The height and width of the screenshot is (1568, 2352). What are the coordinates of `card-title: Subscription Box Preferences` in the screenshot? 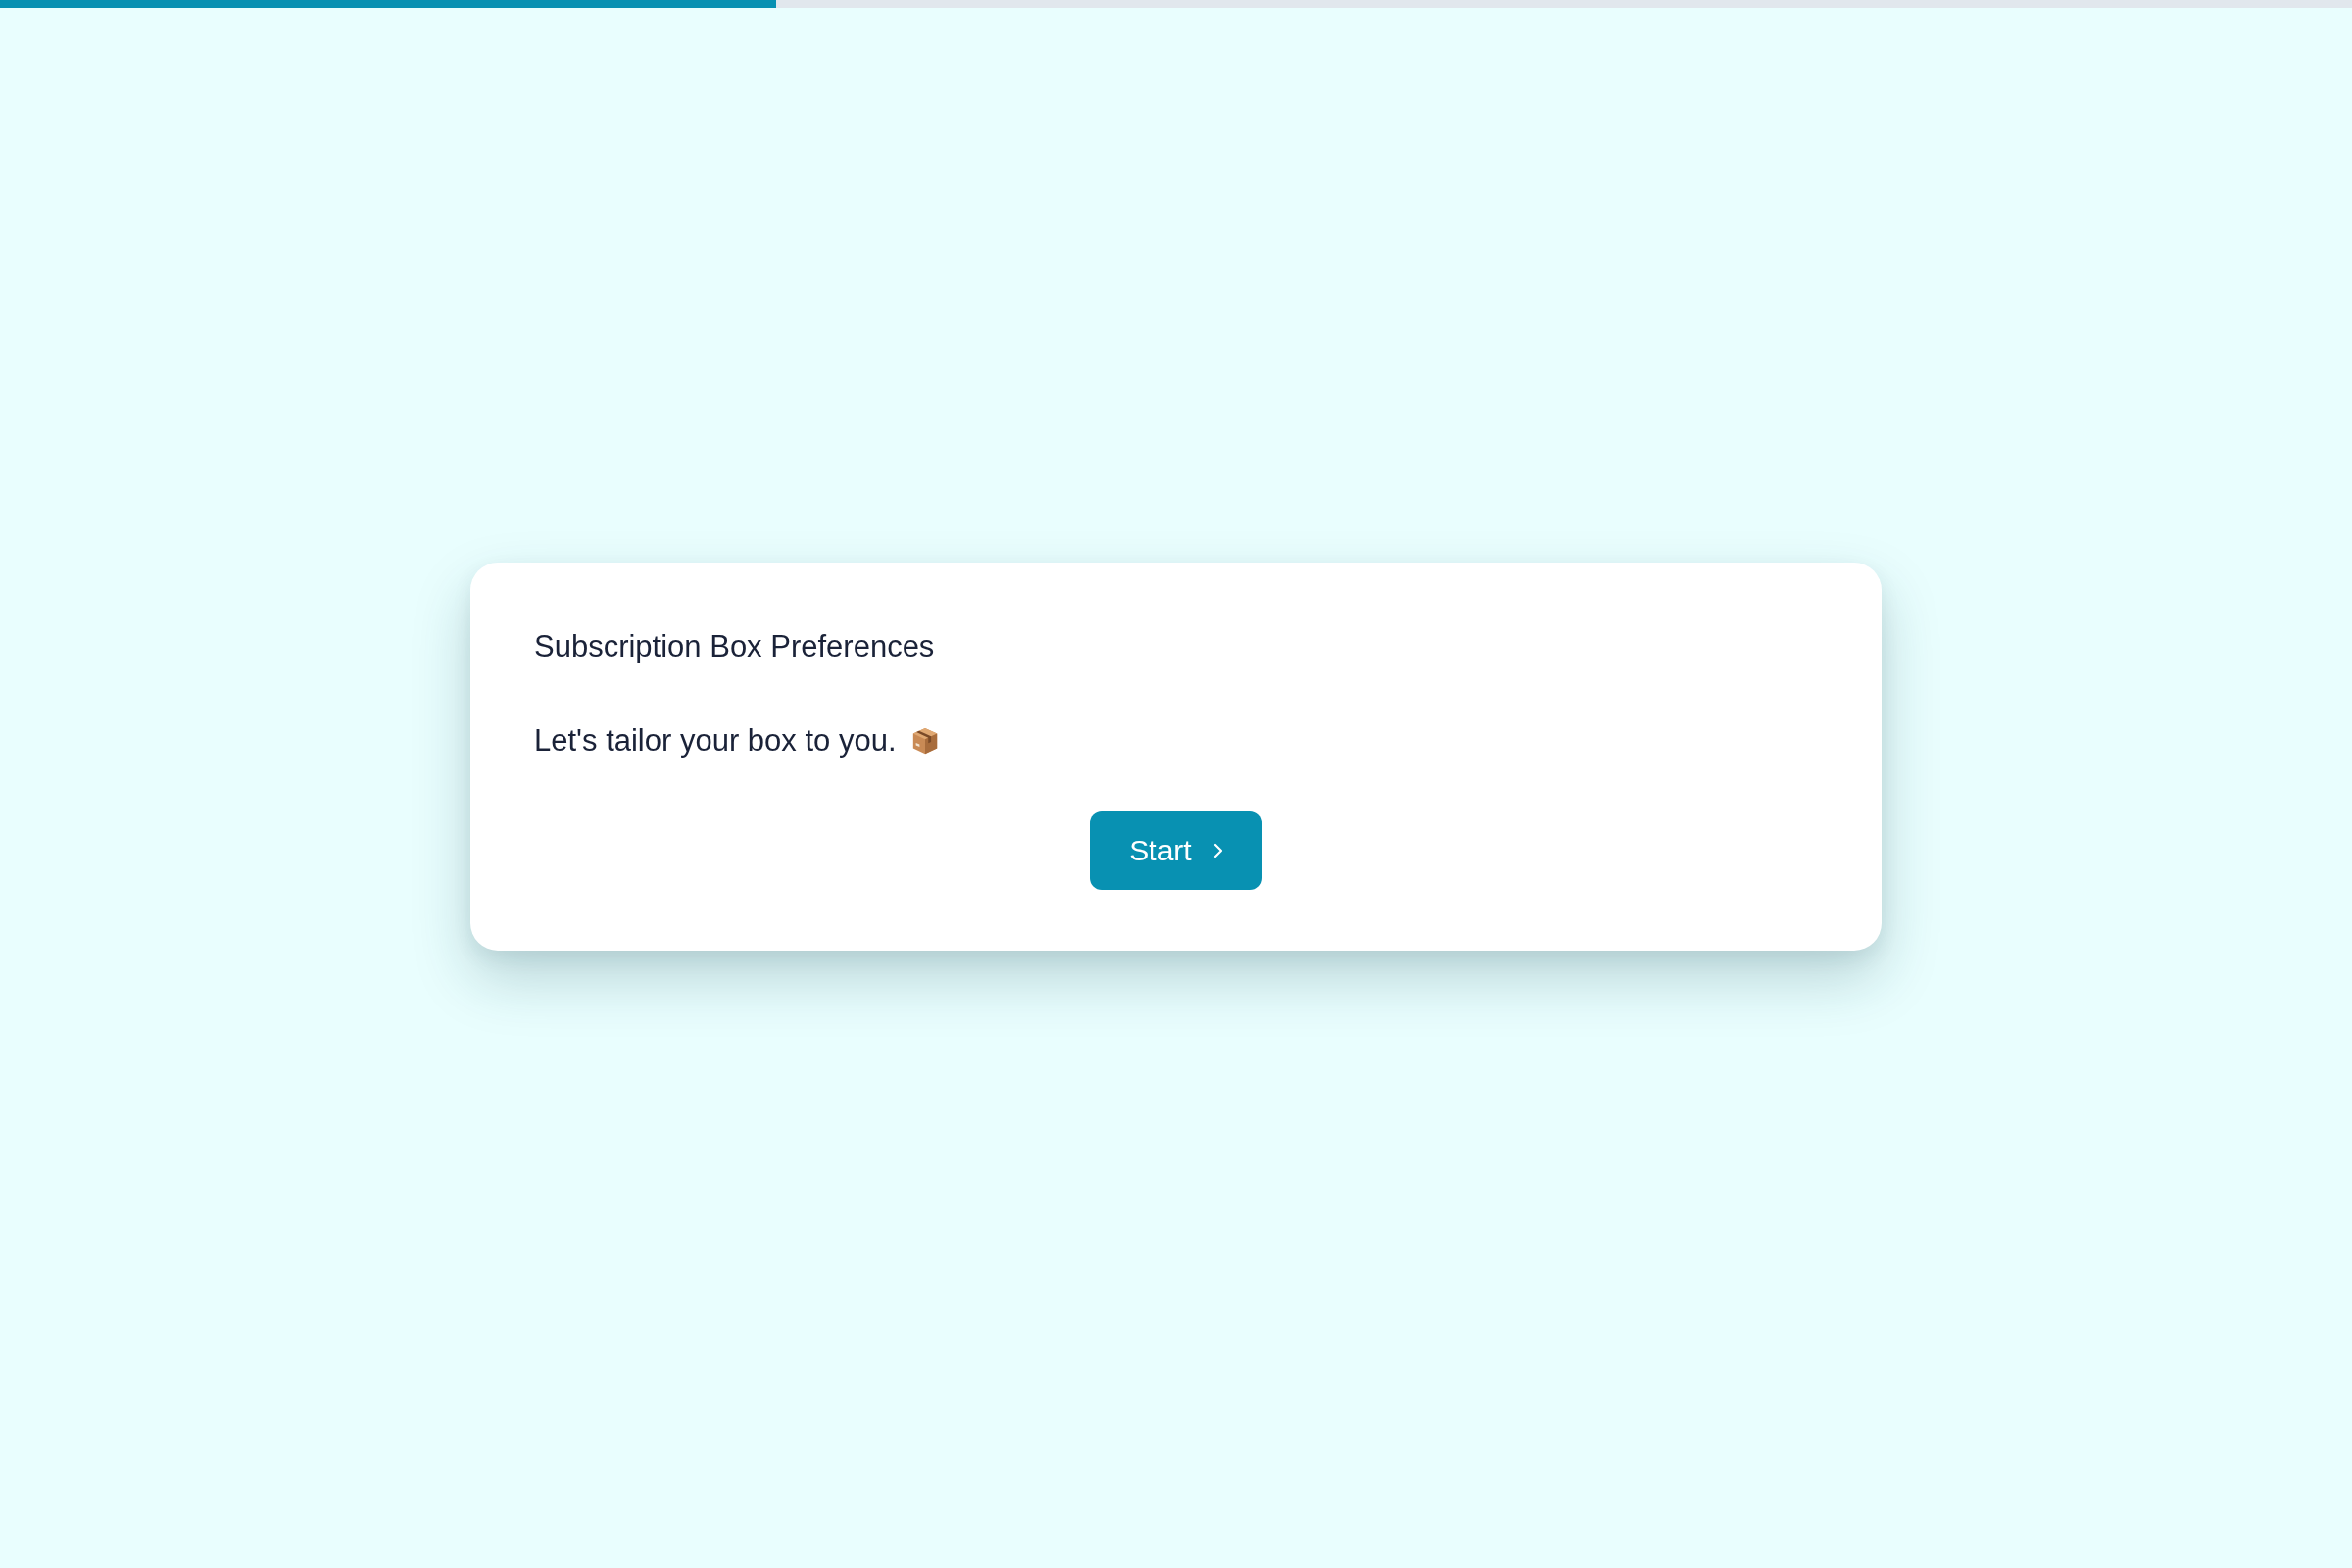 It's located at (735, 646).